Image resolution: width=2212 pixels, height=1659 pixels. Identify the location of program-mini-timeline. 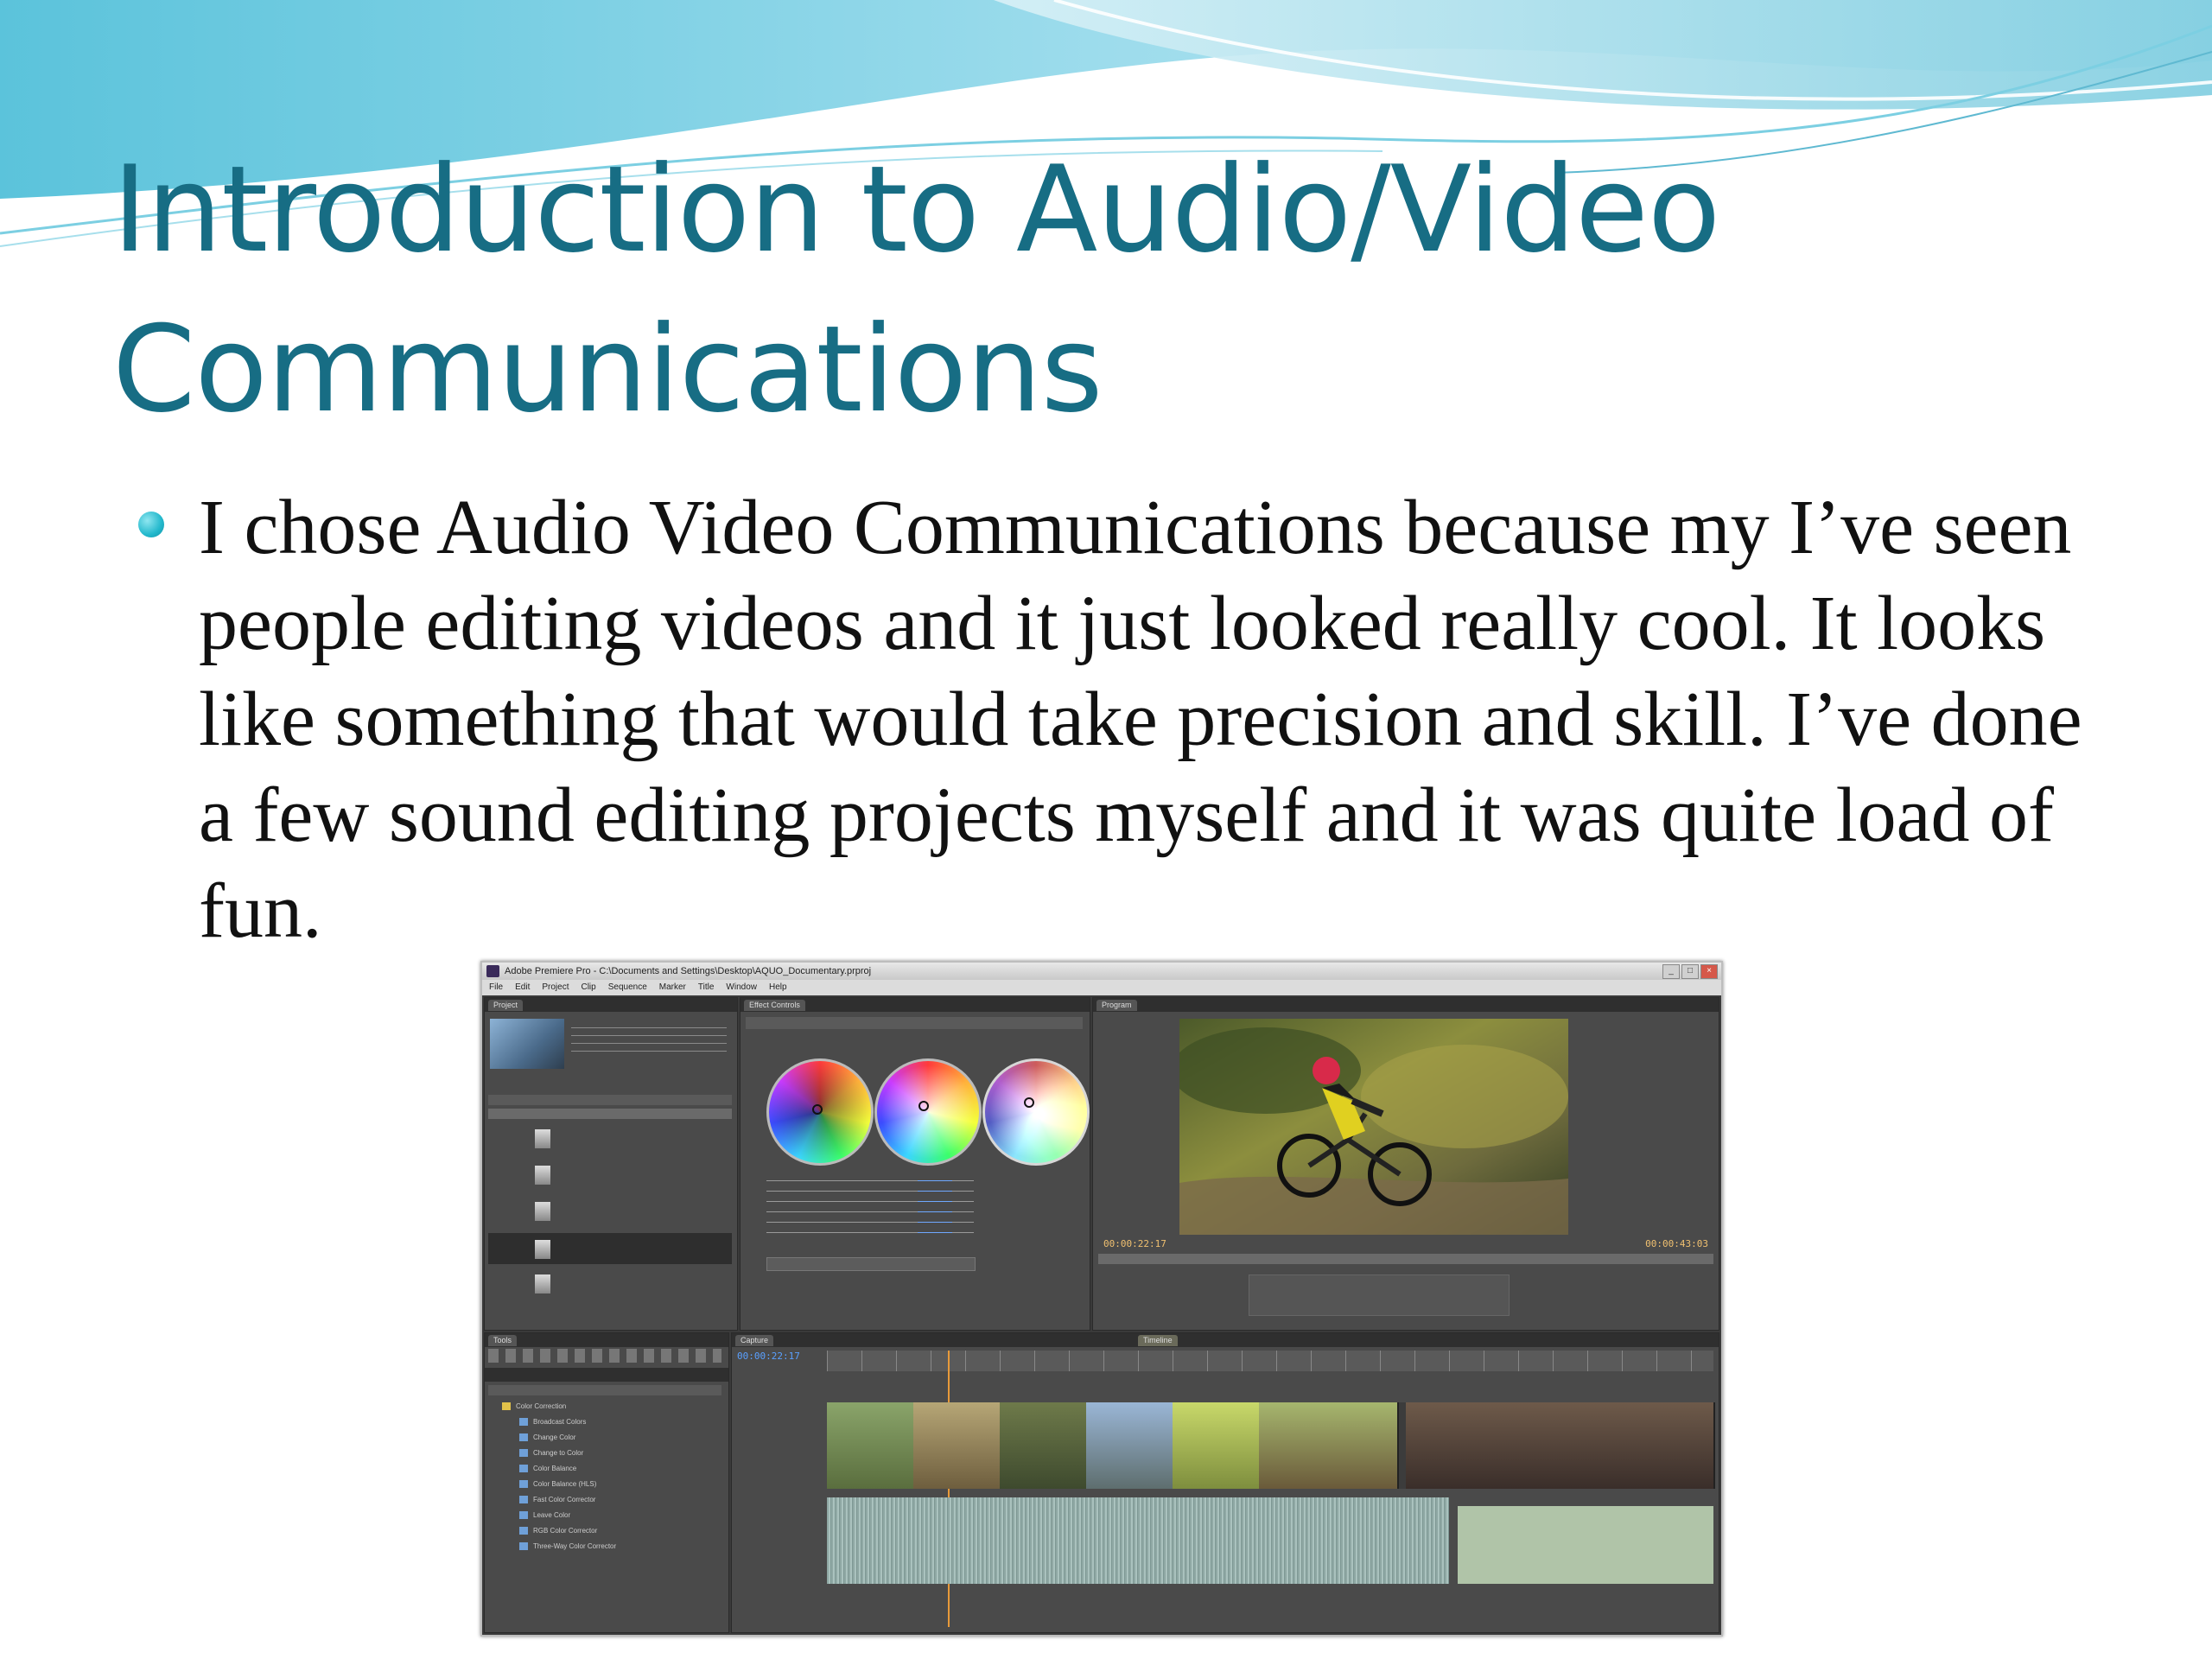
(1405, 1259).